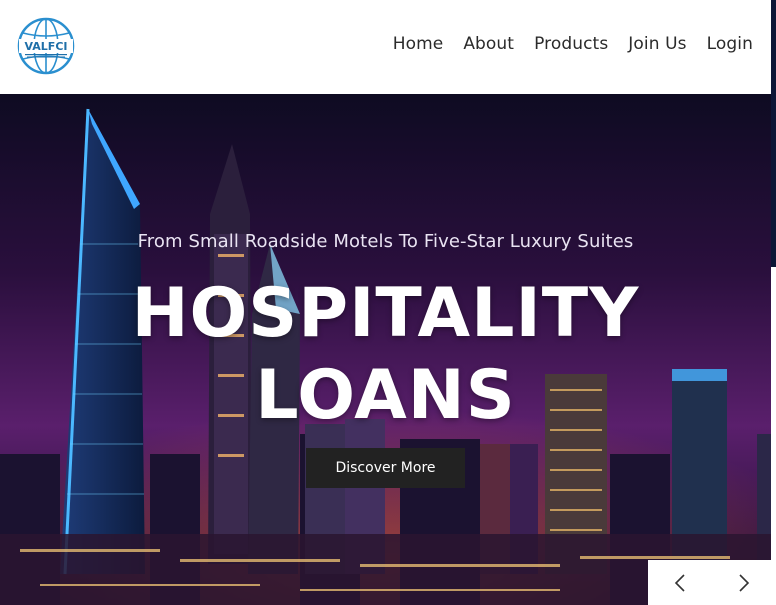 Image resolution: width=776 pixels, height=605 pixels. What do you see at coordinates (488, 44) in the screenshot?
I see `nav-about: About` at bounding box center [488, 44].